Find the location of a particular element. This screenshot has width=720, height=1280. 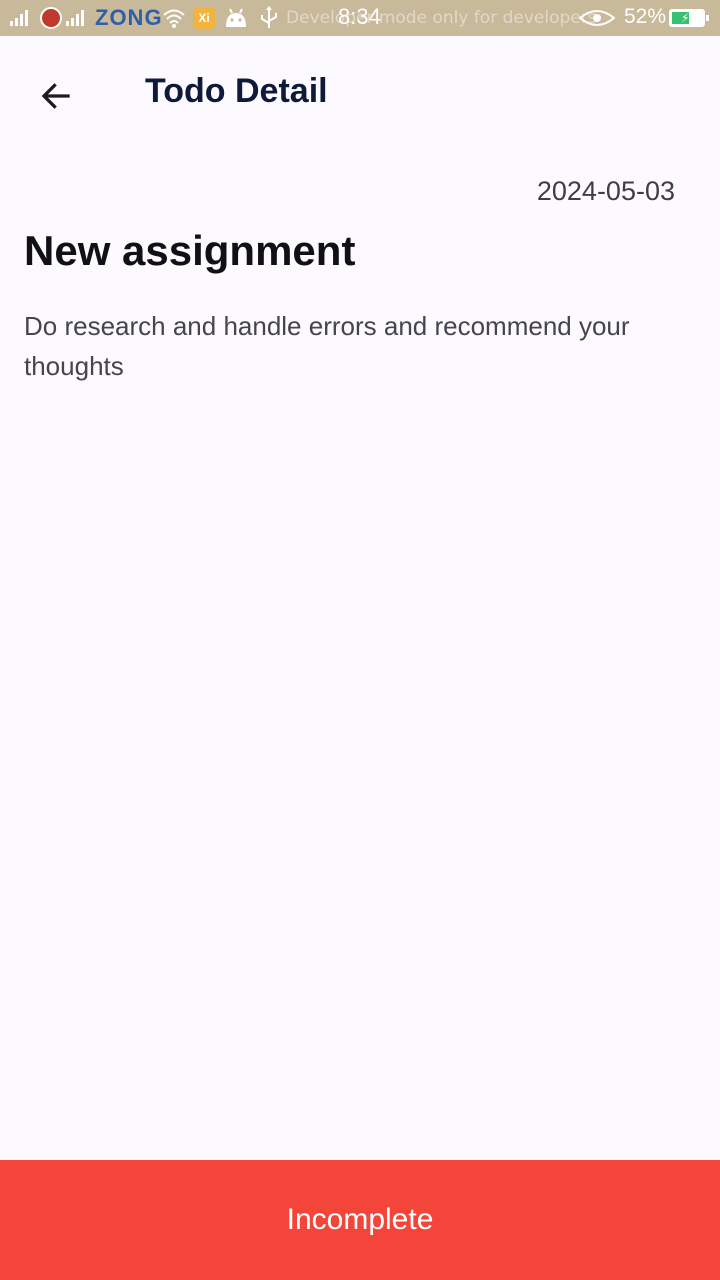

toggle-status-button: Incomplete is located at coordinates (360, 1220).